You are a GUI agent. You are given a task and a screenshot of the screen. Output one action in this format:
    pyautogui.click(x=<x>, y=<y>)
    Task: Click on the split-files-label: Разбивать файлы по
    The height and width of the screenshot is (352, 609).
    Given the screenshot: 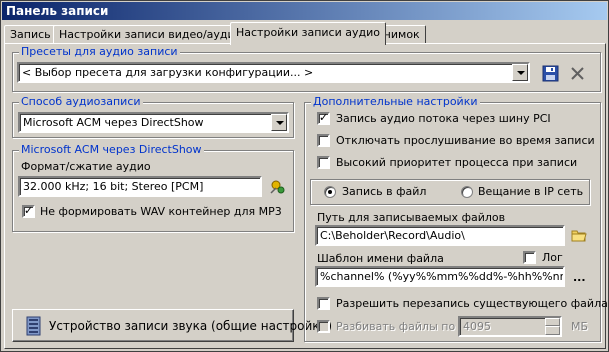 What is the action you would take?
    pyautogui.click(x=396, y=326)
    